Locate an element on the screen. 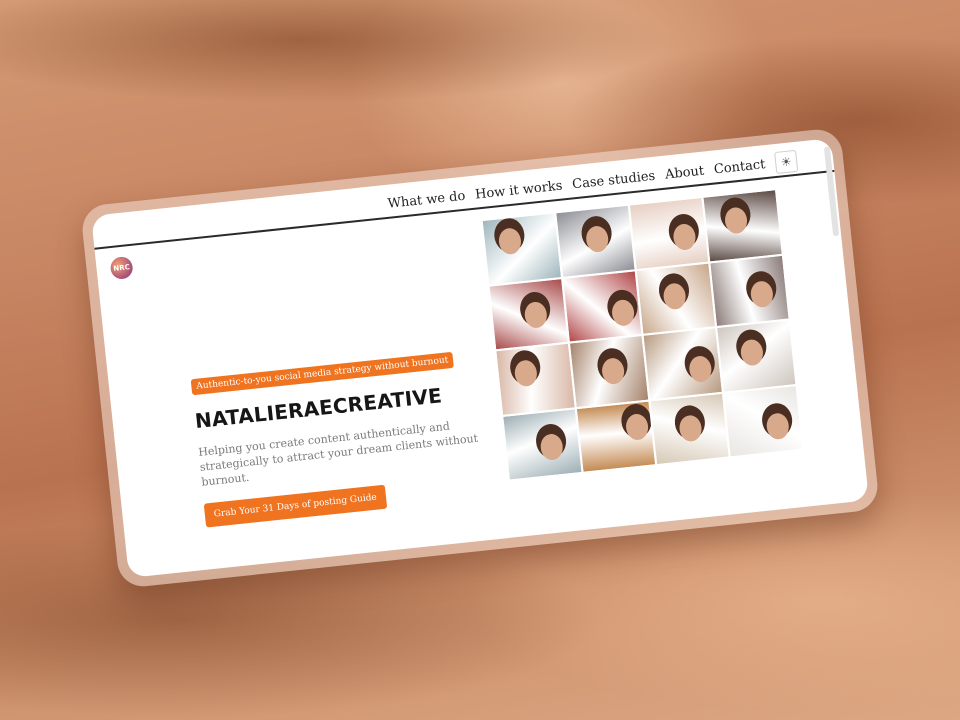 This screenshot has width=960, height=720. nav-how-it-works: How it works is located at coordinates (518, 190).